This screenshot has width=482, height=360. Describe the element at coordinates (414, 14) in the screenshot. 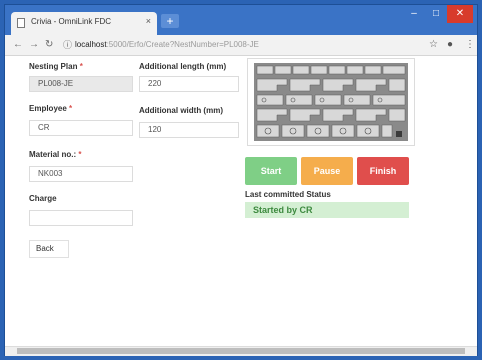

I see `minimize-button: –` at that location.